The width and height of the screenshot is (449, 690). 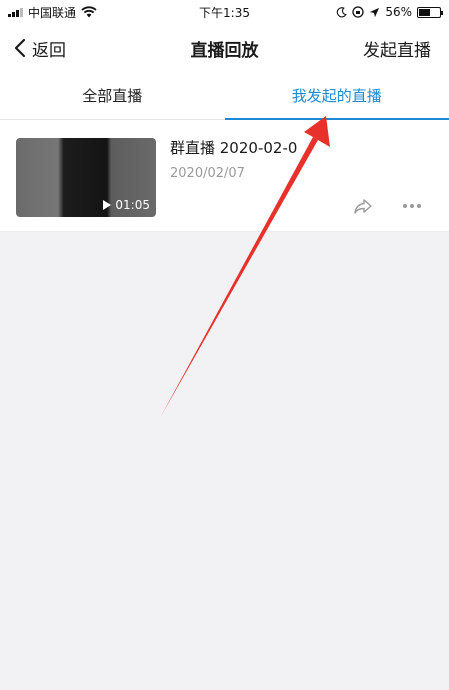 I want to click on battery-percent: 56%, so click(x=398, y=12).